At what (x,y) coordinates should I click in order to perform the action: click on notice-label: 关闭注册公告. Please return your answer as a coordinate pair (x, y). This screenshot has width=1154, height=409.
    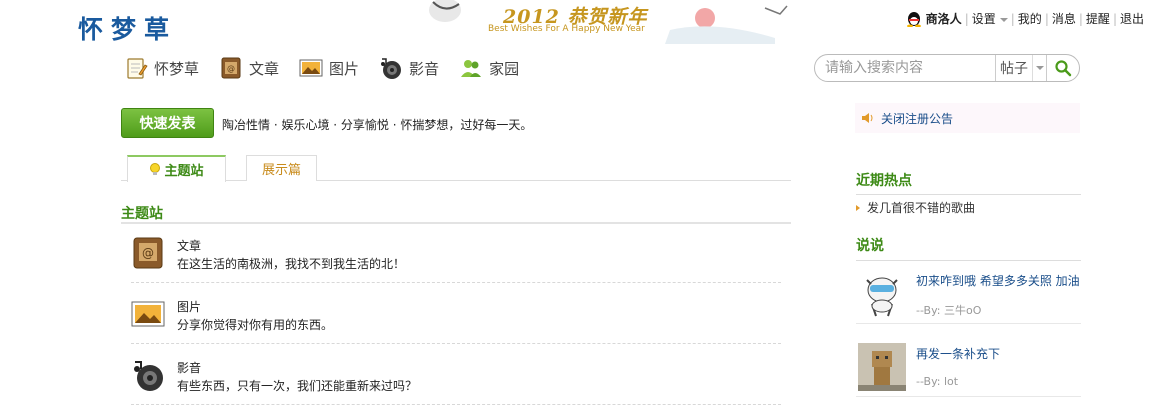
    Looking at the image, I should click on (917, 118).